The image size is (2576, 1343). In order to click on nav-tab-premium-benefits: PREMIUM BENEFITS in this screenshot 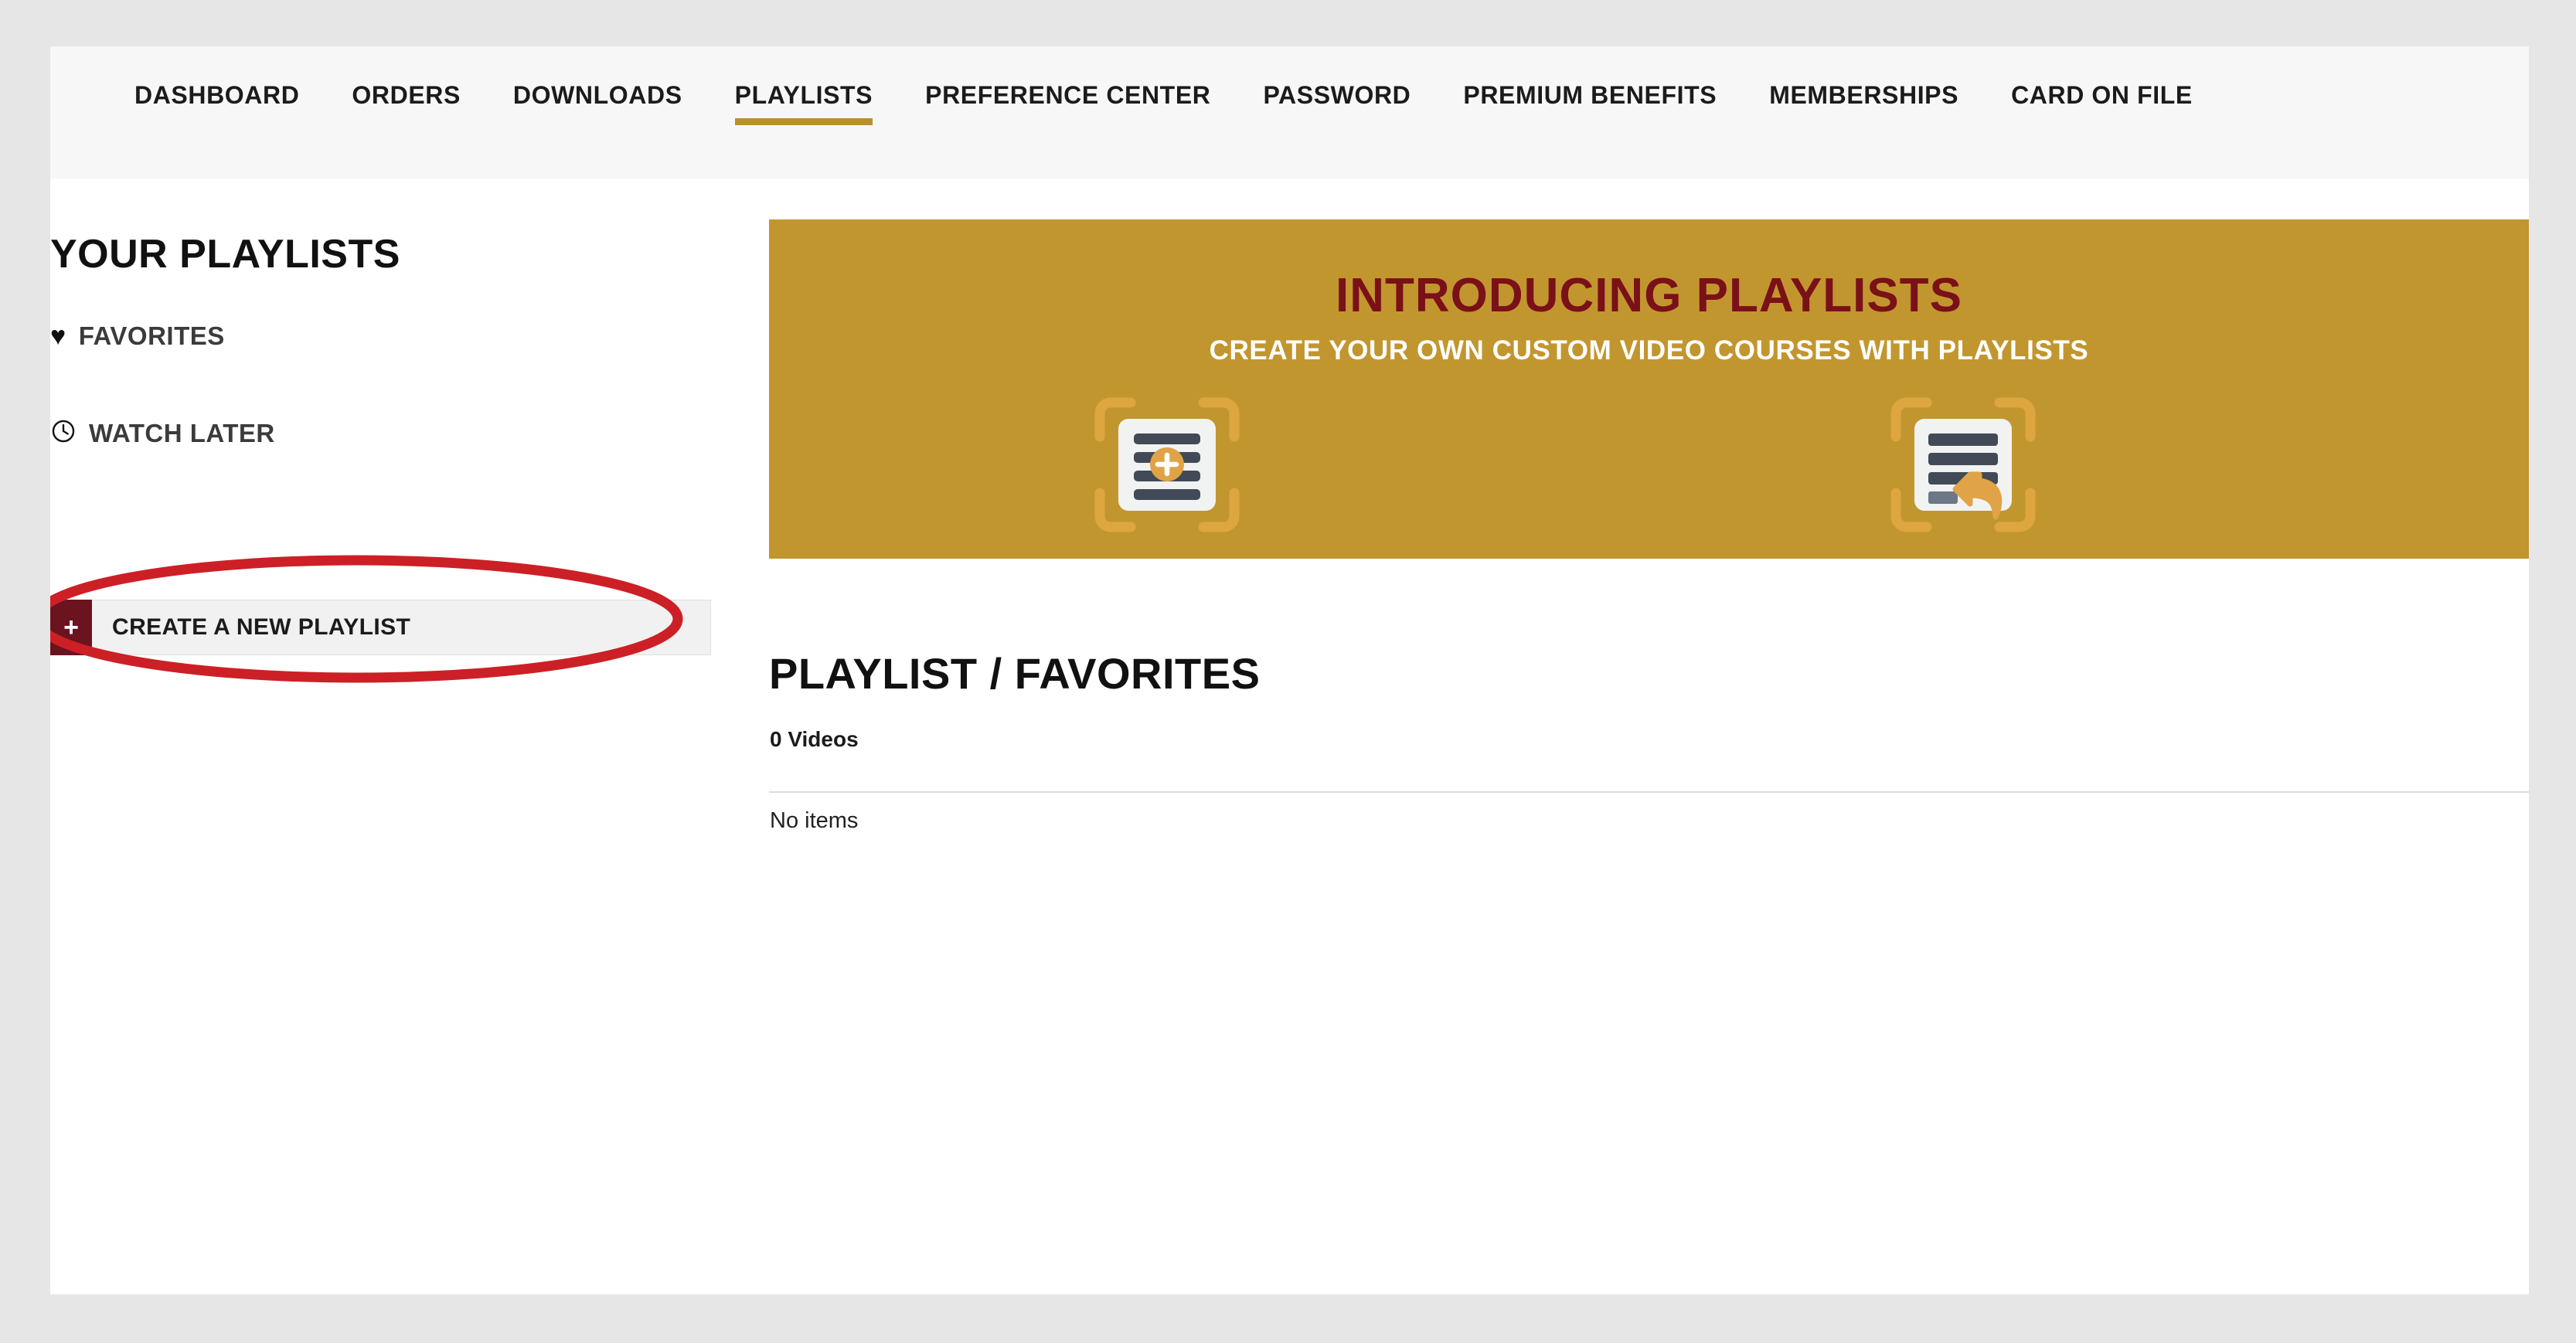, I will do `click(1590, 78)`.